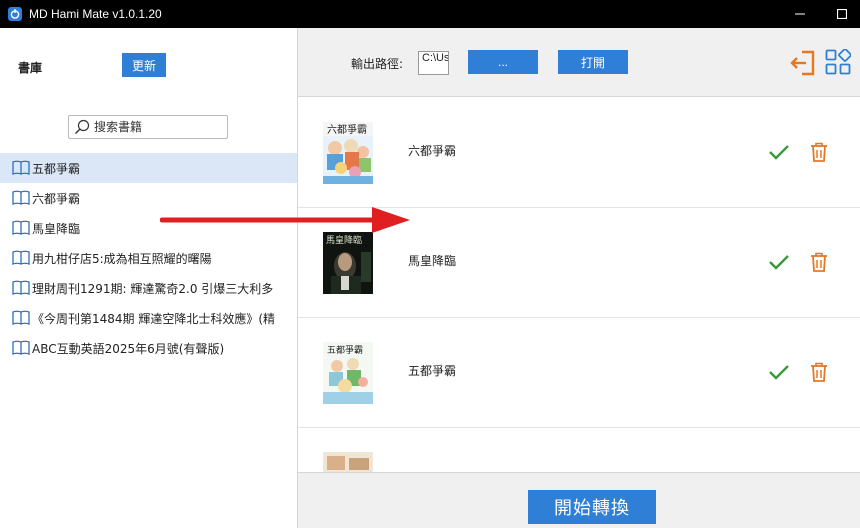 This screenshot has height=528, width=860. I want to click on output-path-label: 輸出路徑:, so click(377, 64).